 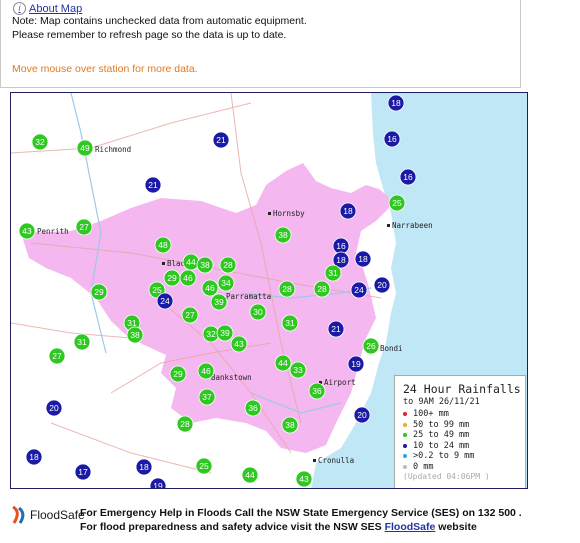 I want to click on station-value: 49, so click(x=85, y=148).